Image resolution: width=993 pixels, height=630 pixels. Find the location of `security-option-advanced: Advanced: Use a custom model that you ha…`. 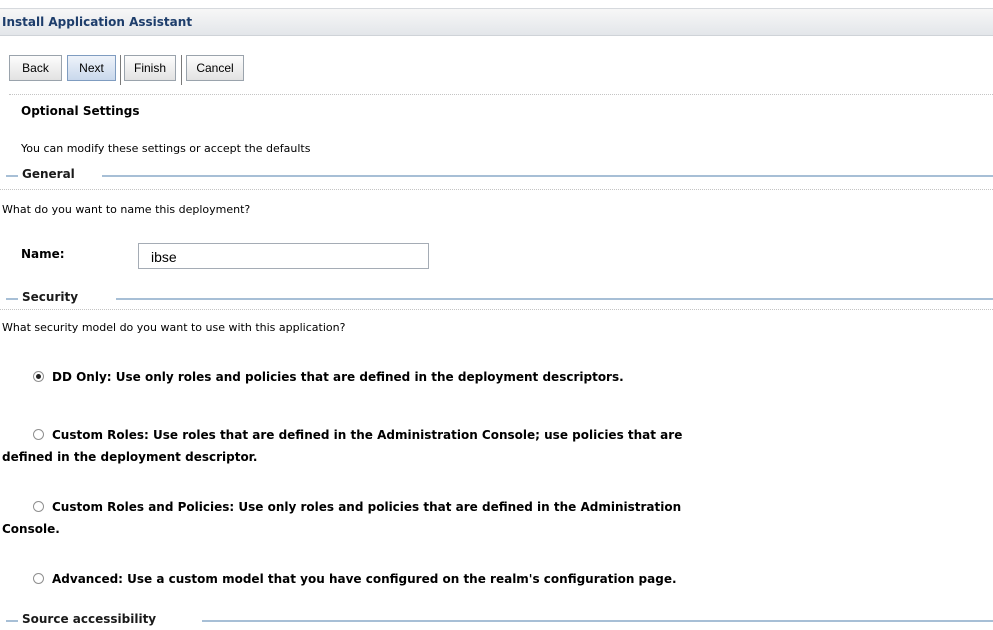

security-option-advanced: Advanced: Use a custom model that you ha… is located at coordinates (339, 579).